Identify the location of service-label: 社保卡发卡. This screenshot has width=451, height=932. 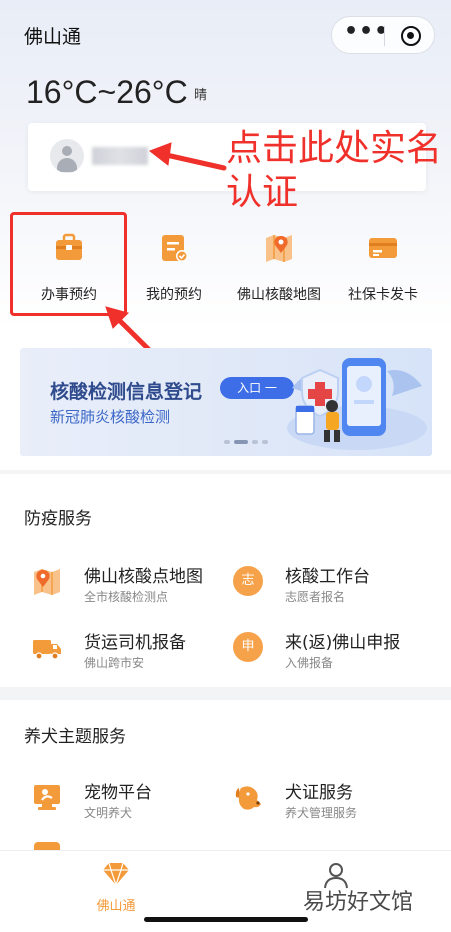
(383, 295).